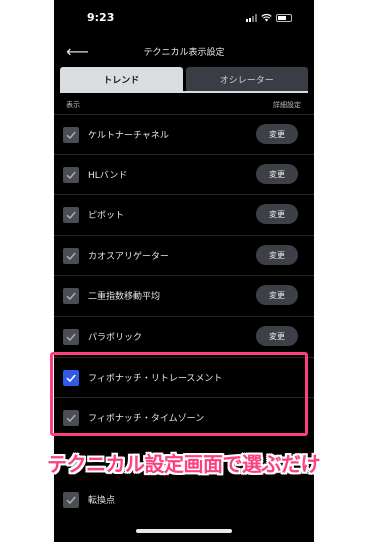  Describe the element at coordinates (184, 255) in the screenshot. I see `indicator-row: カオスアリゲーター 変更` at that location.